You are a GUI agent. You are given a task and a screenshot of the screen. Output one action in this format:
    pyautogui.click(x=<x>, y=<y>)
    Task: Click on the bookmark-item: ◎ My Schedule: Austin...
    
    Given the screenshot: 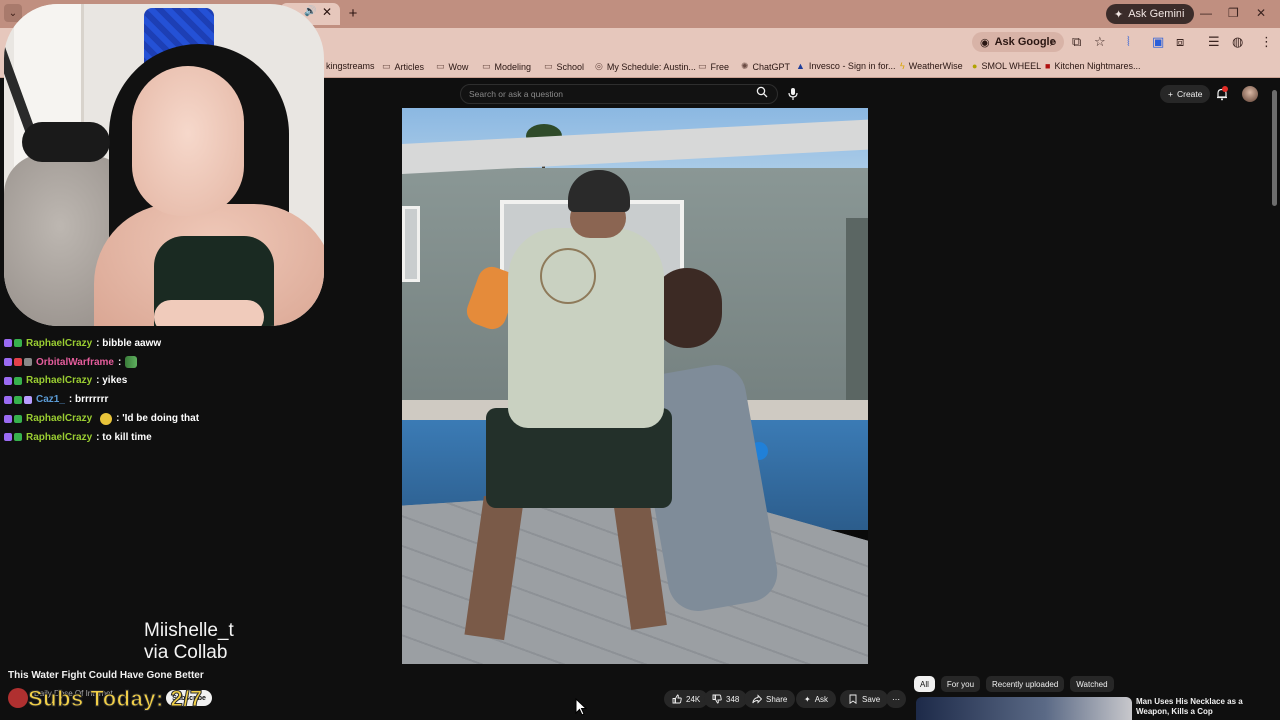 What is the action you would take?
    pyautogui.click(x=645, y=66)
    